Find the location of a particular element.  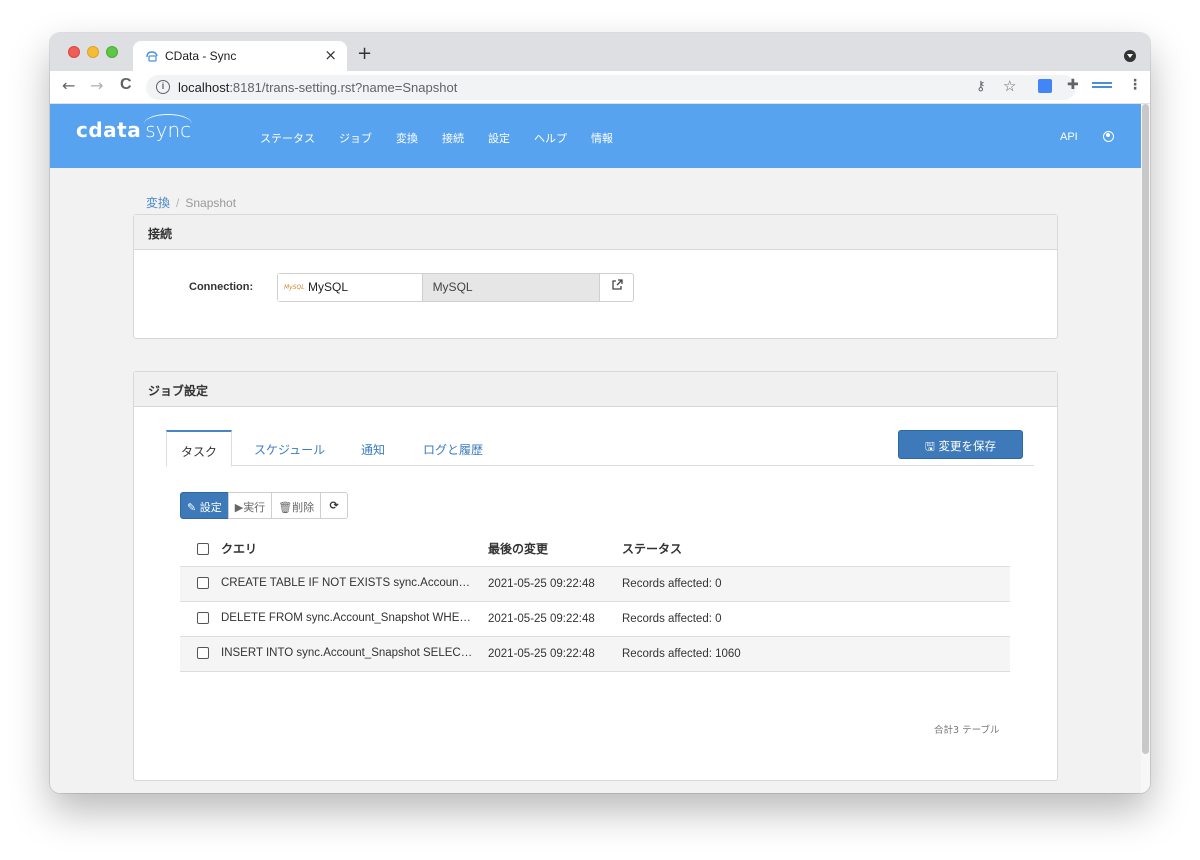

connection-selected-value: MySQL is located at coordinates (328, 287).